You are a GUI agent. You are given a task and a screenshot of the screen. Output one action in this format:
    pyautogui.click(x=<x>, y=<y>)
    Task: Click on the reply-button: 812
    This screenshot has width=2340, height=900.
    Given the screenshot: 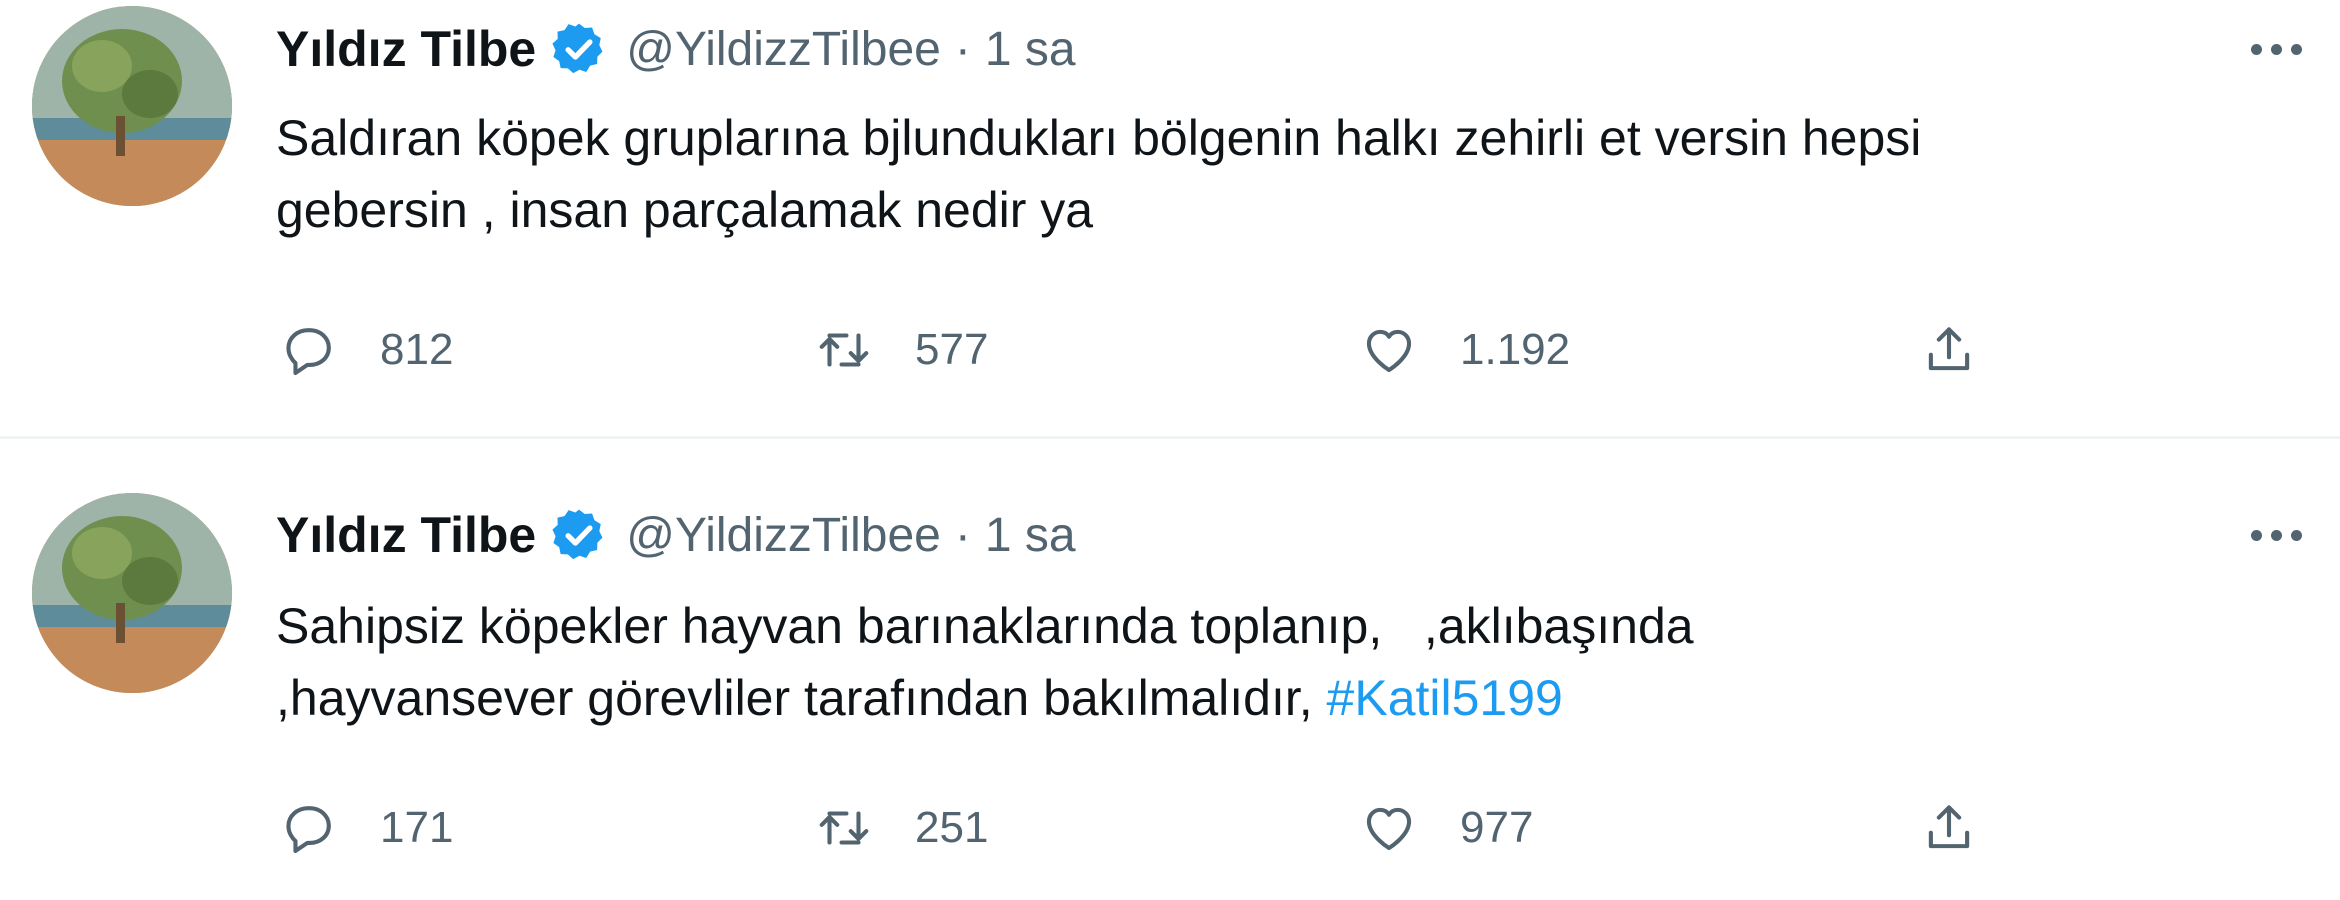 What is the action you would take?
    pyautogui.click(x=366, y=350)
    